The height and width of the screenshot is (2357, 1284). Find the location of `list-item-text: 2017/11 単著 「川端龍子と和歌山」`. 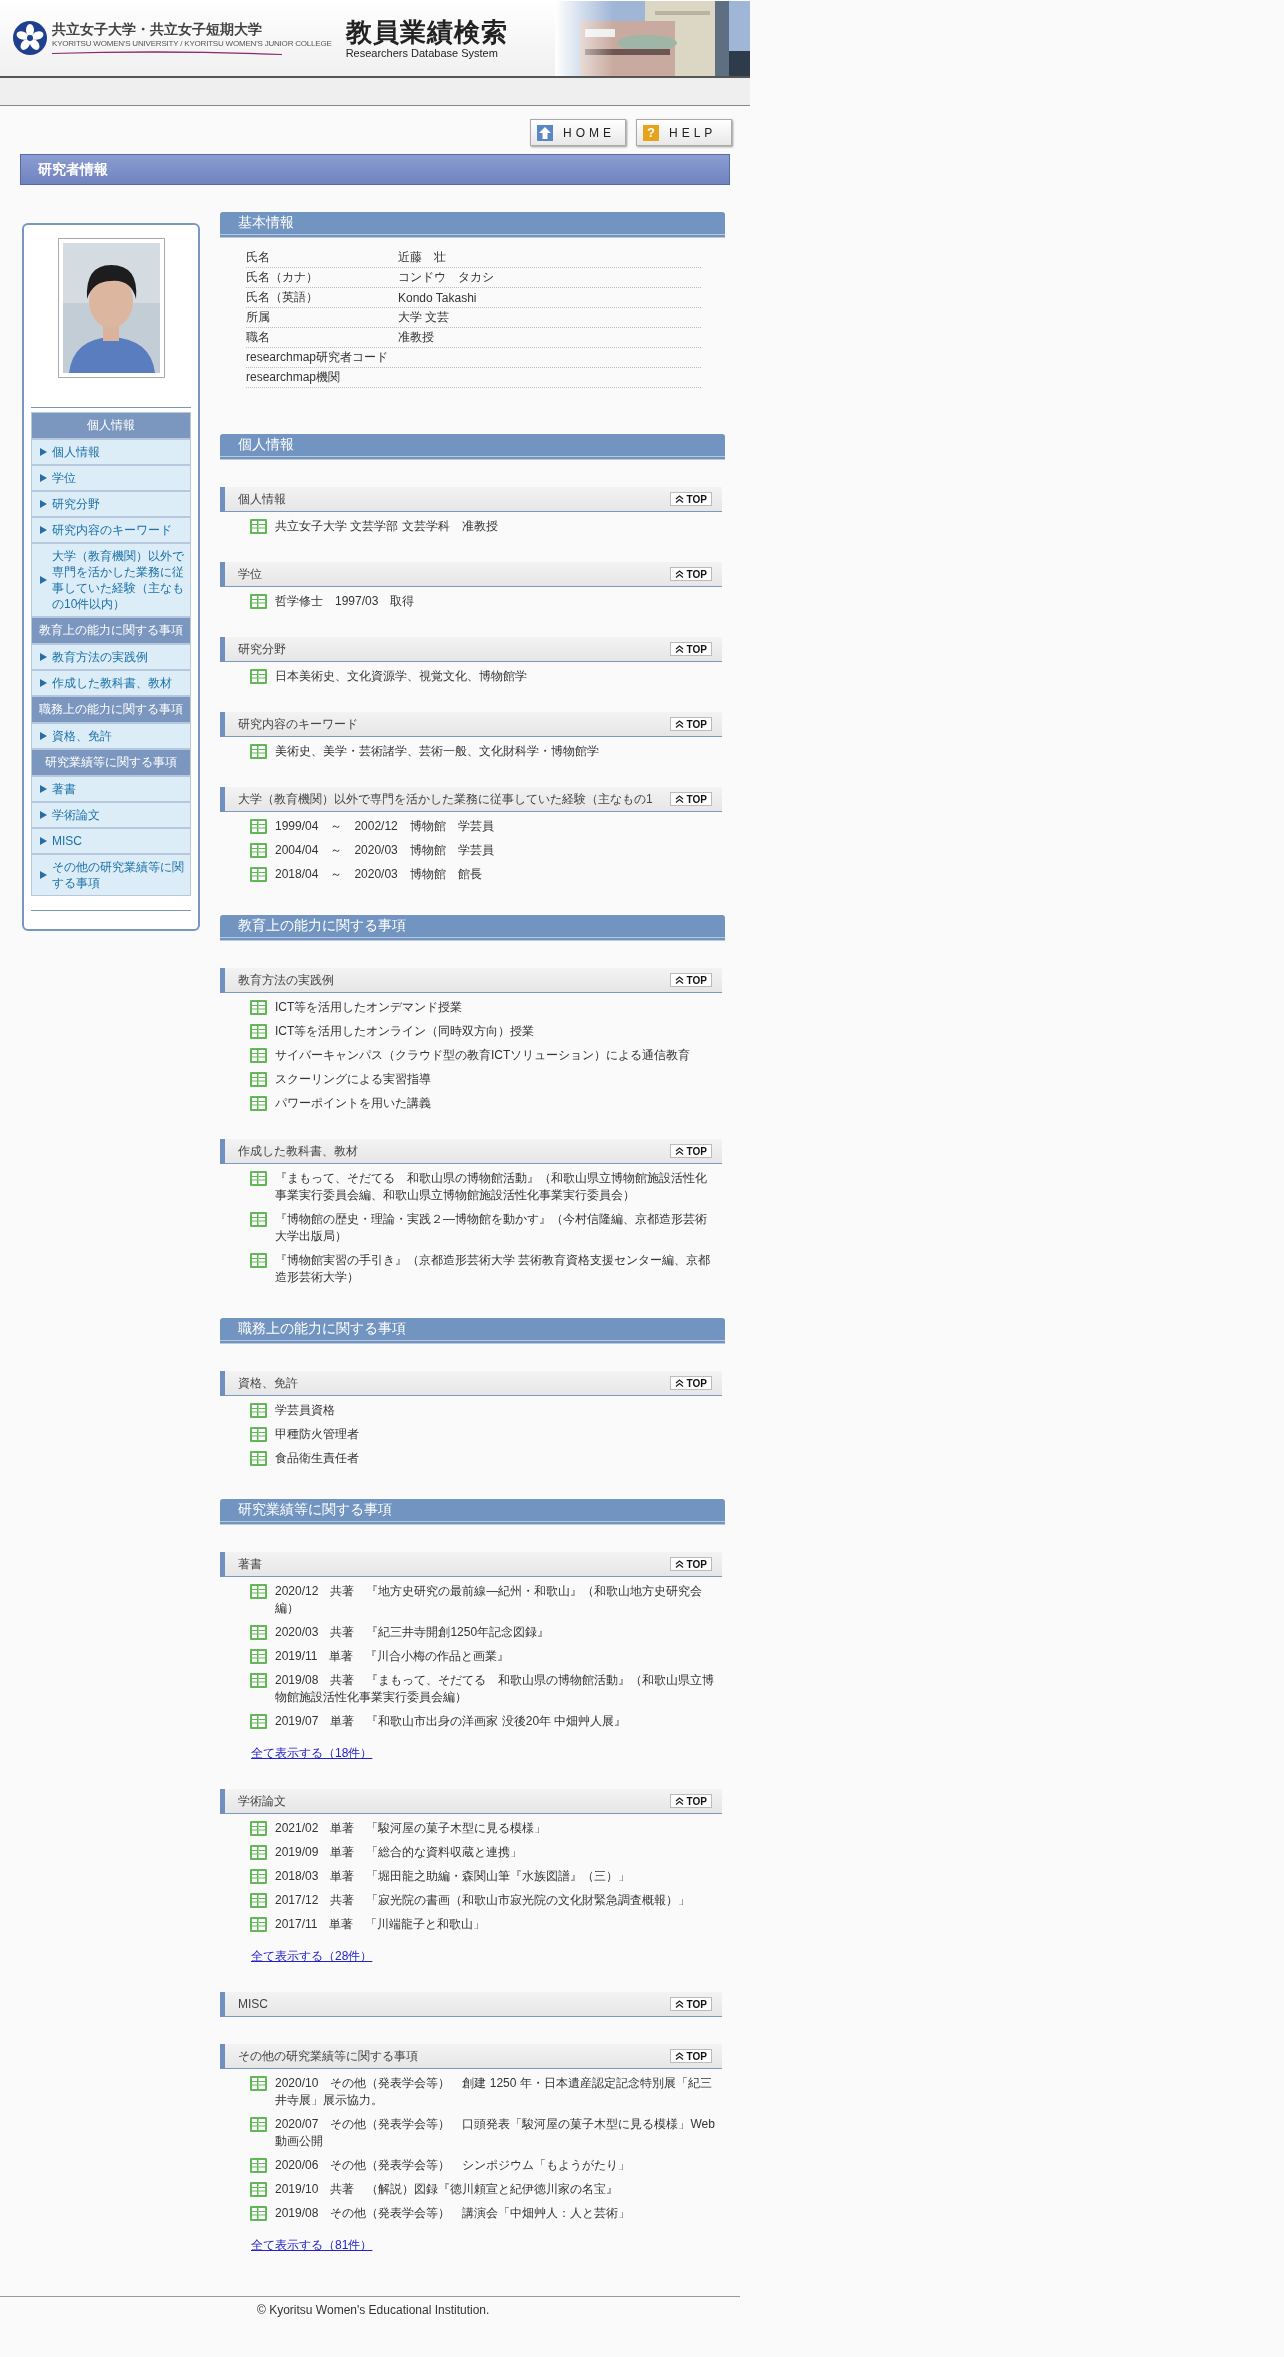

list-item-text: 2017/11 単著 「川端龍子と和歌山」 is located at coordinates (380, 1924).